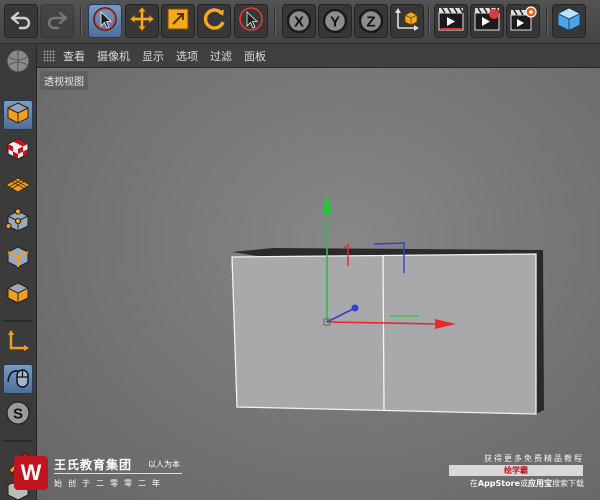 Image resolution: width=600 pixels, height=500 pixels. What do you see at coordinates (104, 475) in the screenshot?
I see `brand-watermark: W 王氏教育集团 以人为本 始创于二零零二年` at bounding box center [104, 475].